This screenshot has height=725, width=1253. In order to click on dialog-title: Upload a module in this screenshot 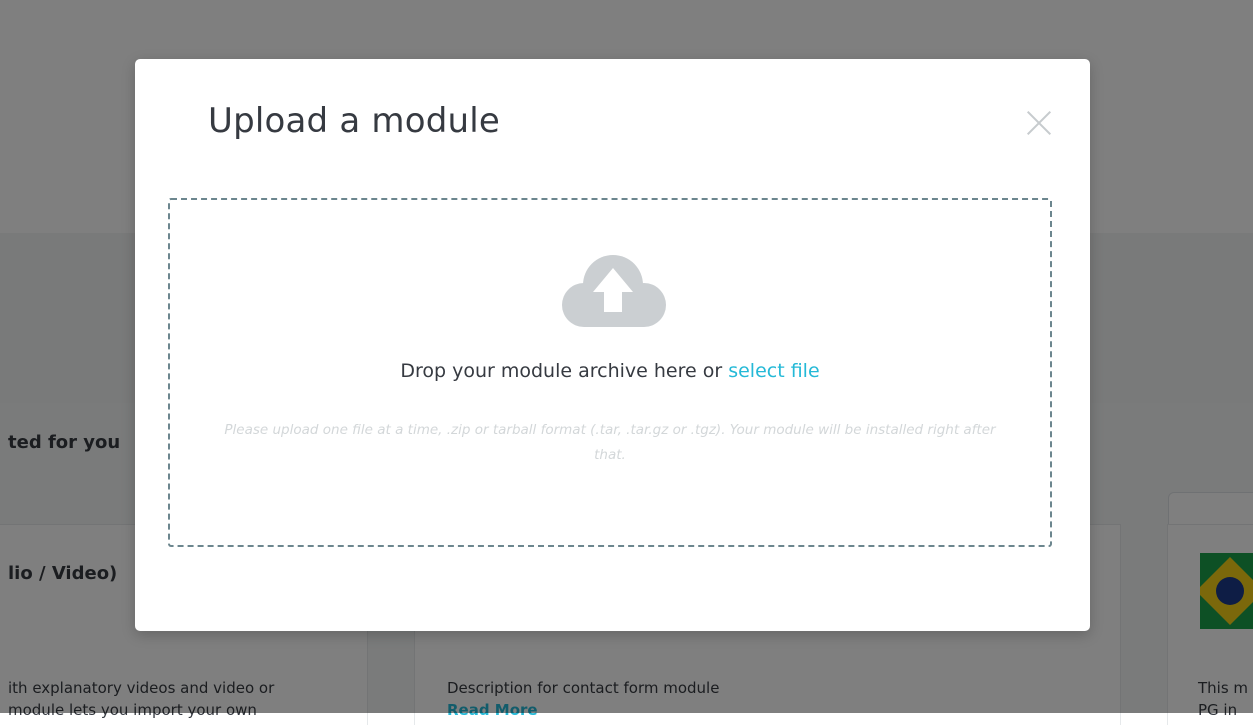, I will do `click(354, 121)`.